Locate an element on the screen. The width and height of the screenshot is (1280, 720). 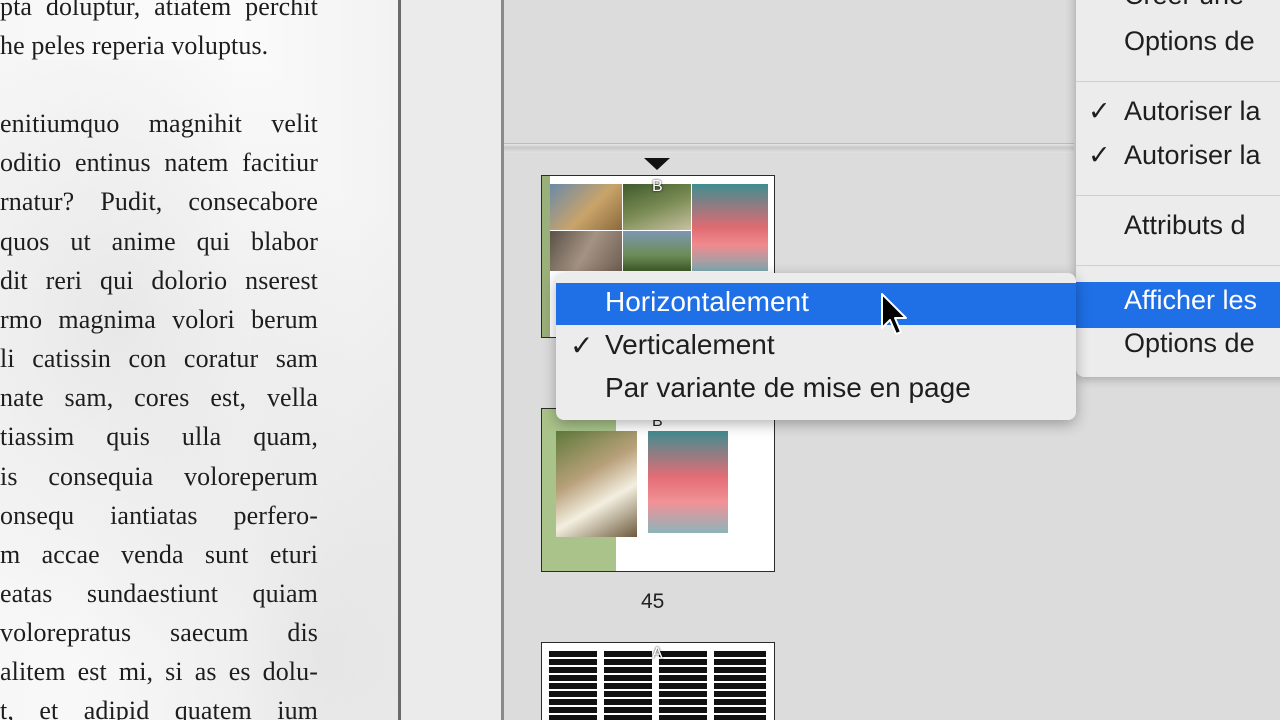
page-thumbnail: B is located at coordinates (658, 490).